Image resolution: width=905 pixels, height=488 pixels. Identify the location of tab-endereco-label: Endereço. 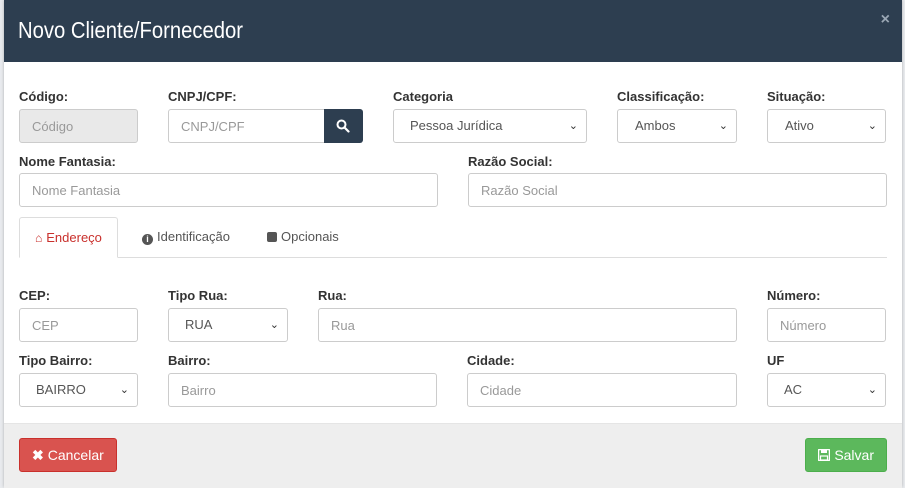
(74, 237).